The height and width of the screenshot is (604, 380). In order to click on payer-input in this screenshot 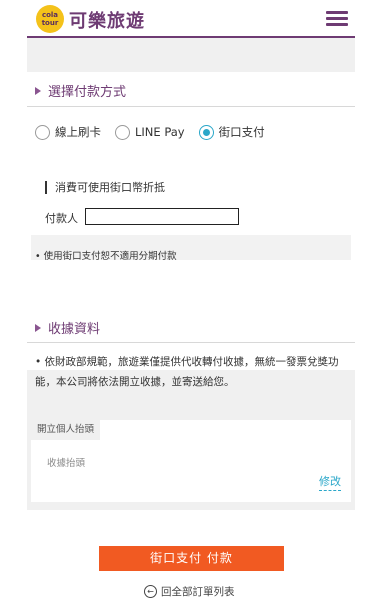, I will do `click(162, 216)`.